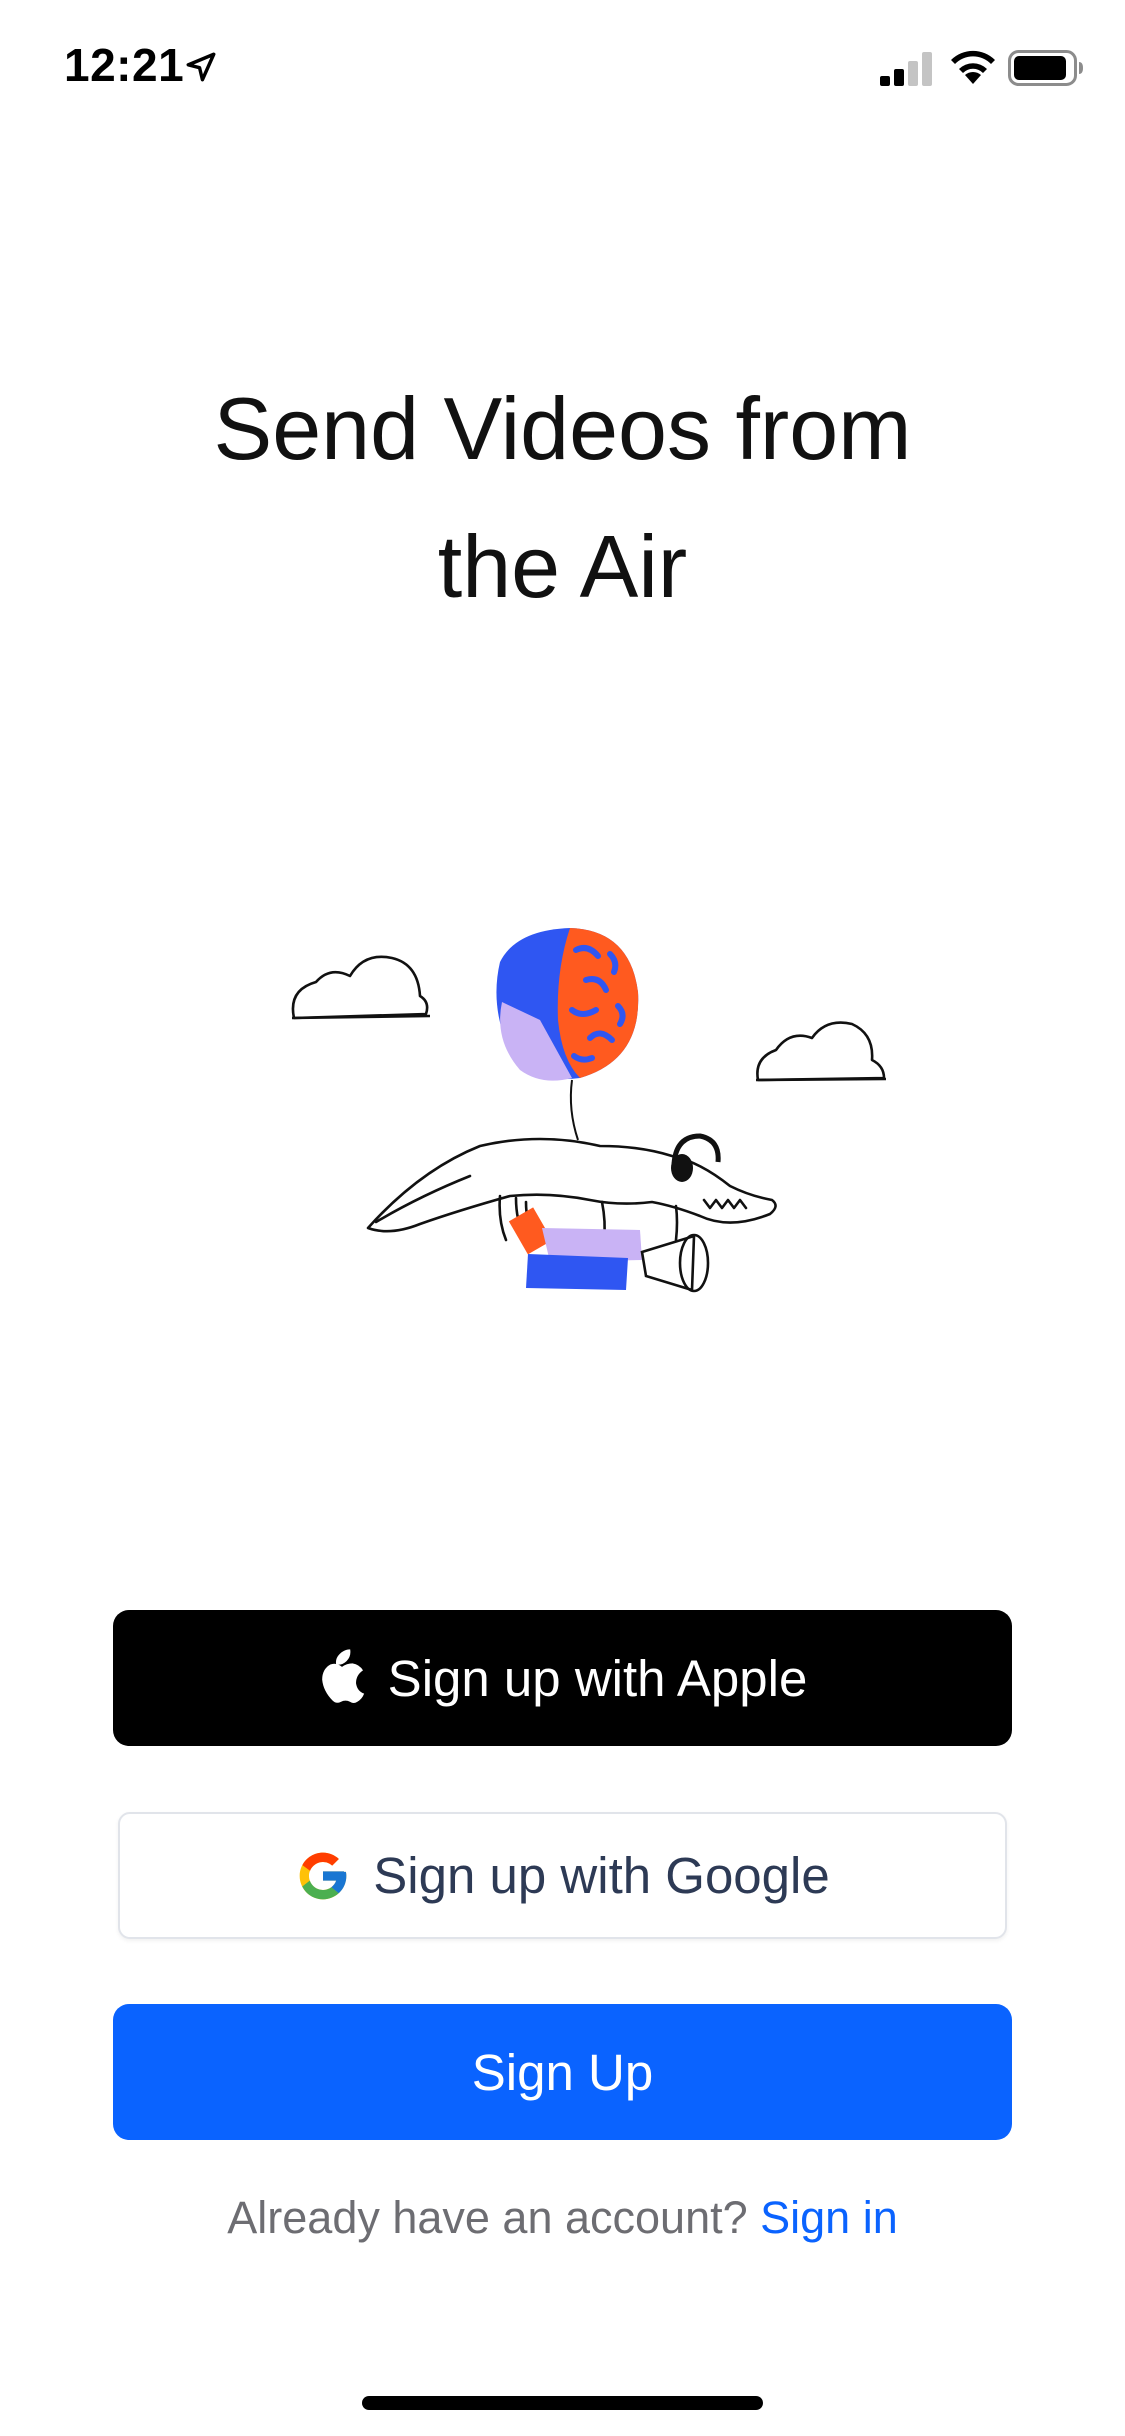  Describe the element at coordinates (1045, 68) in the screenshot. I see `battery-icon` at that location.